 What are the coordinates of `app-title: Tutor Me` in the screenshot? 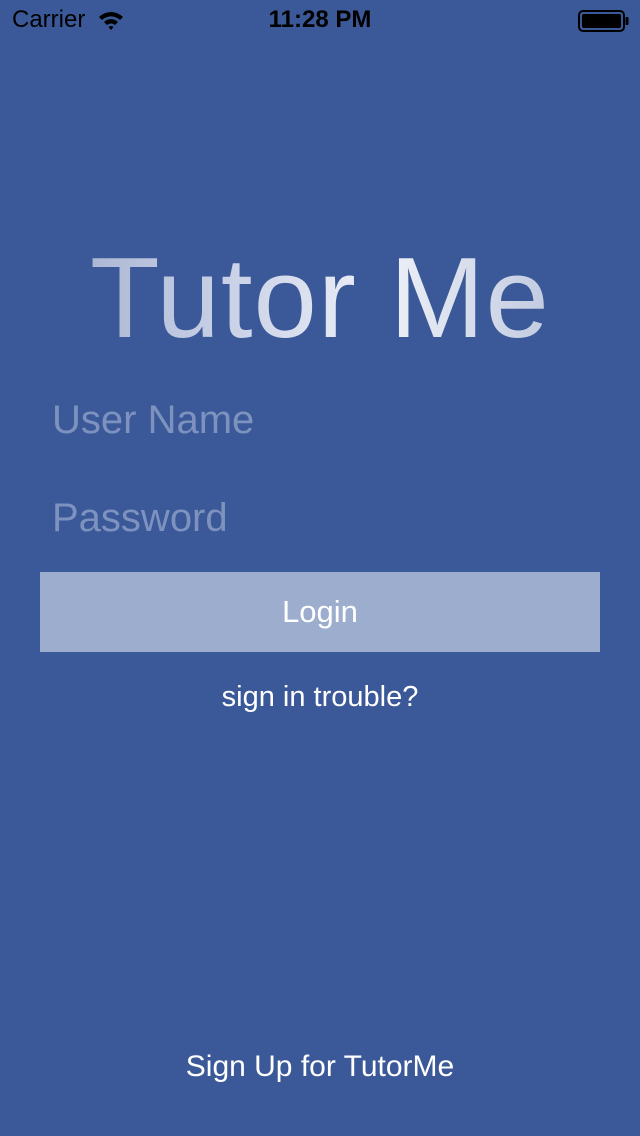 It's located at (320, 299).